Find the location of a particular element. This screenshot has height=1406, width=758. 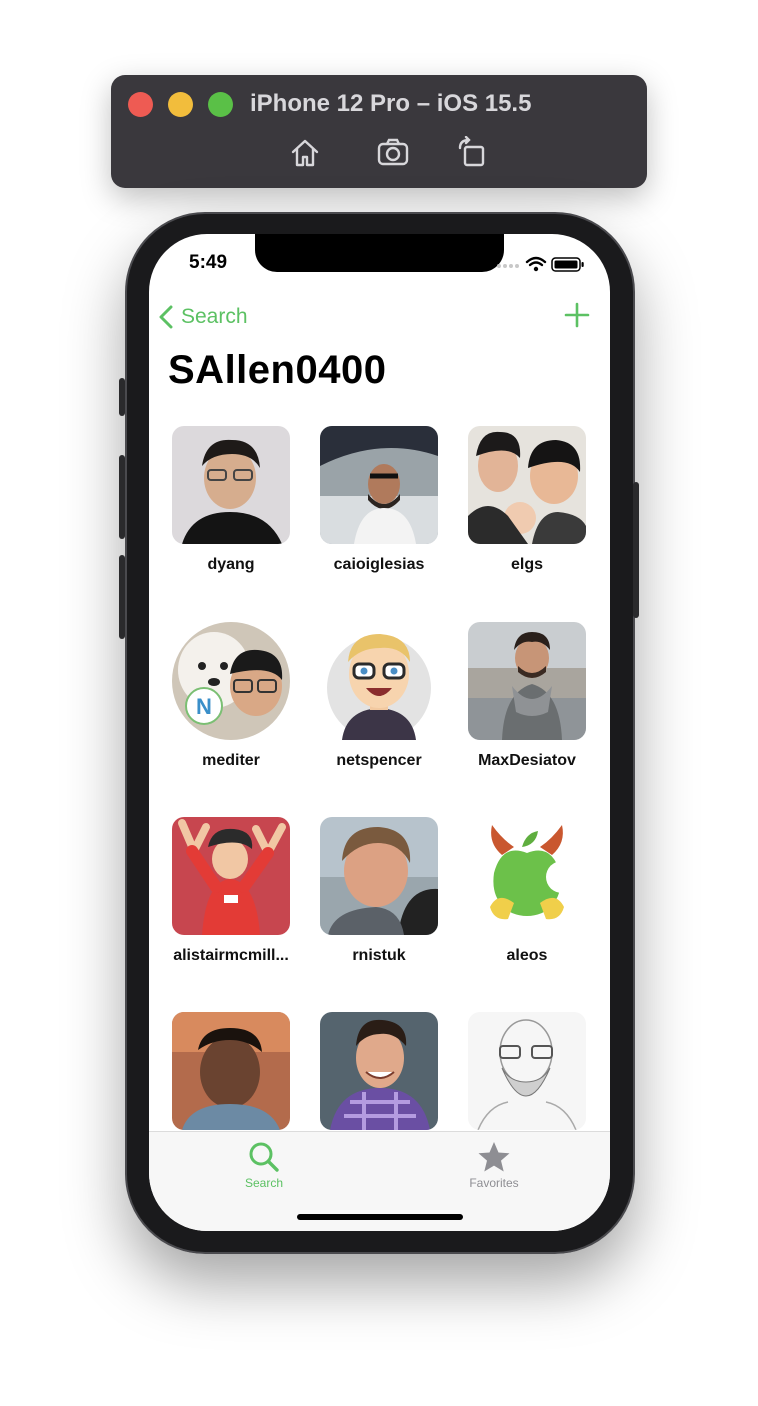

notch is located at coordinates (379, 253).